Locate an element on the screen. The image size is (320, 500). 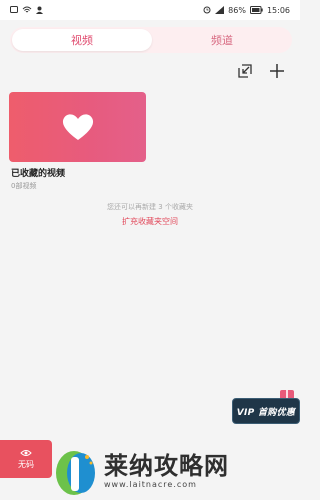
favorites-count: 0部视频 is located at coordinates (24, 186).